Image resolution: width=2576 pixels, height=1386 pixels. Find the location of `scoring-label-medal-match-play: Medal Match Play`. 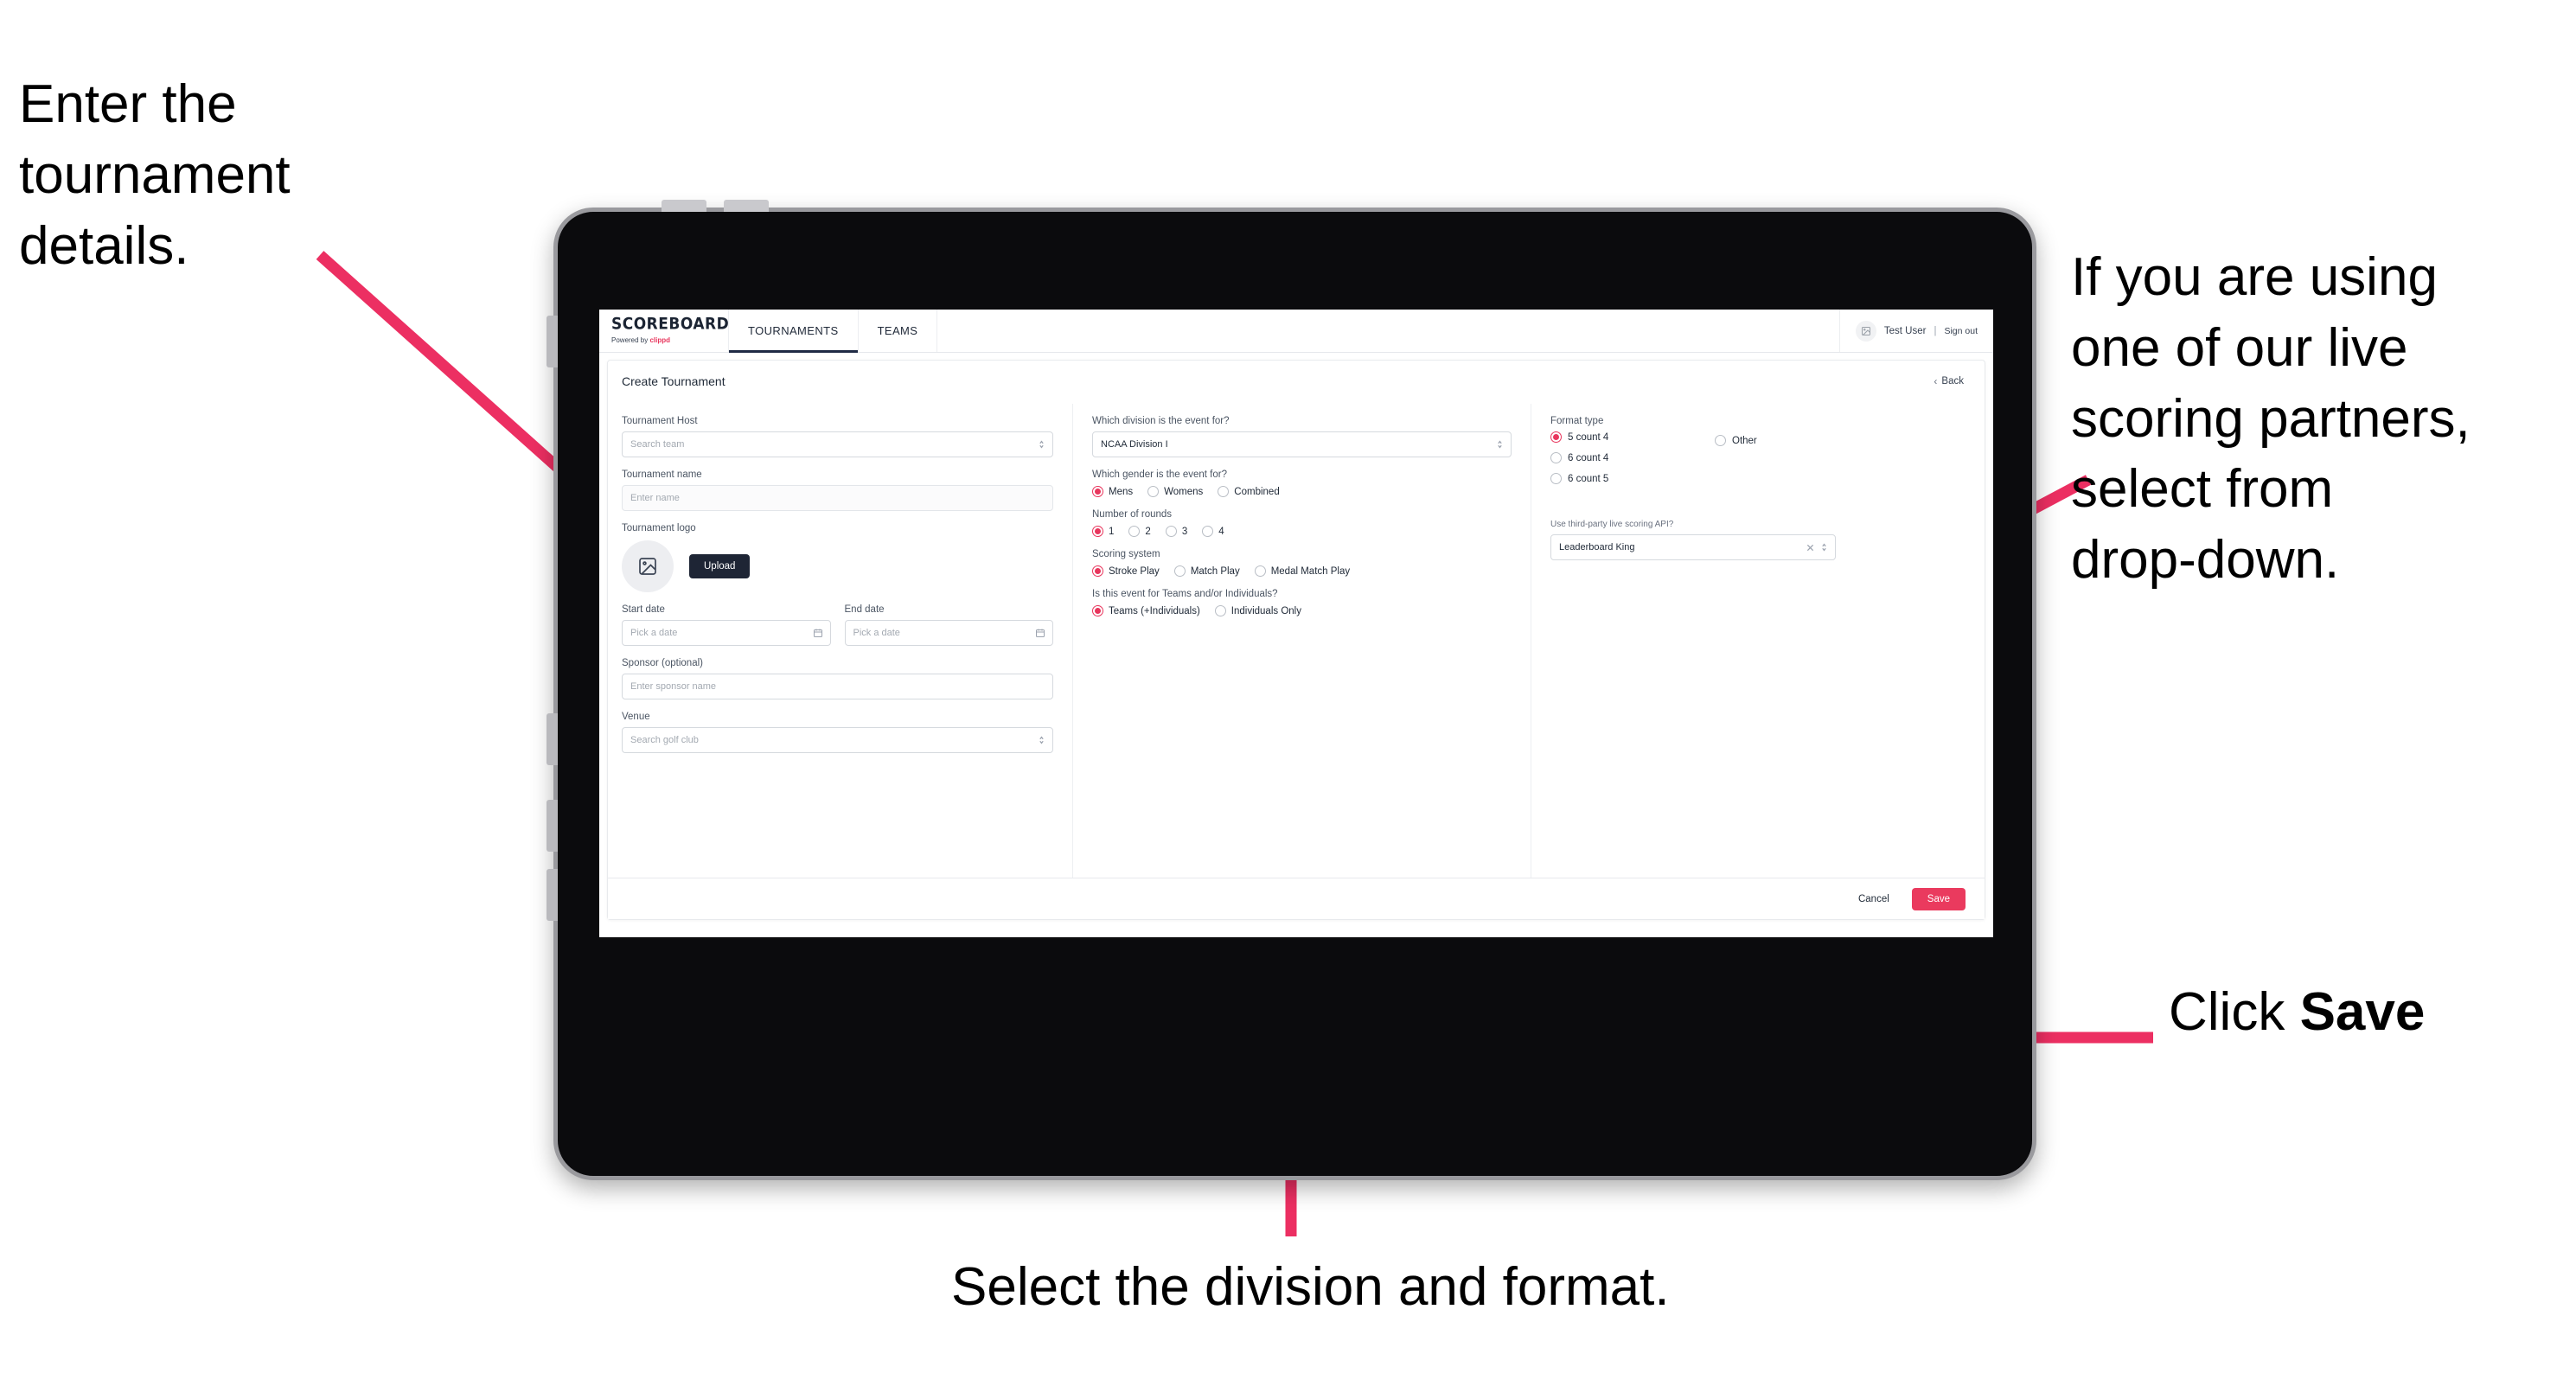

scoring-label-medal-match-play: Medal Match Play is located at coordinates (1311, 571).